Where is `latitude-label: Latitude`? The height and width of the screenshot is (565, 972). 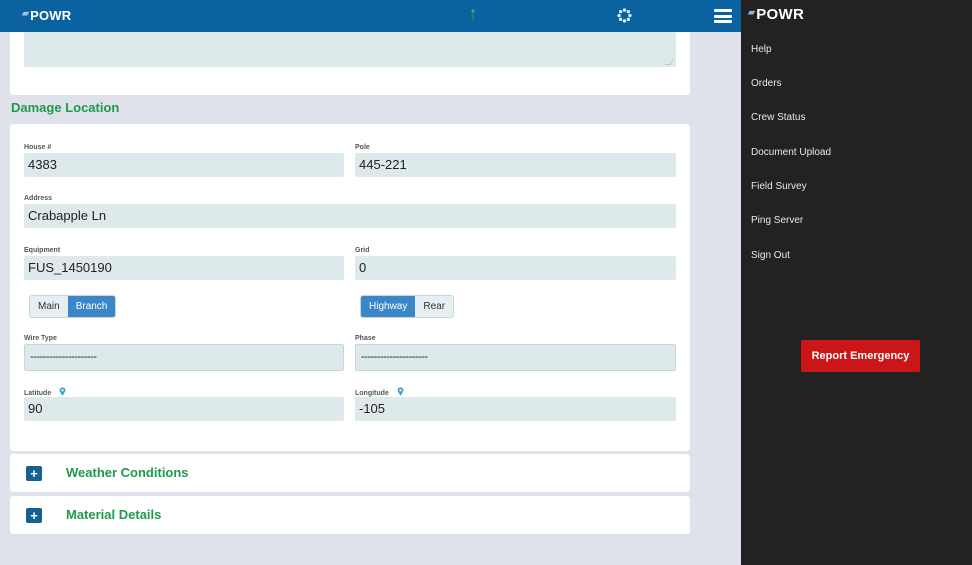 latitude-label: Latitude is located at coordinates (184, 392).